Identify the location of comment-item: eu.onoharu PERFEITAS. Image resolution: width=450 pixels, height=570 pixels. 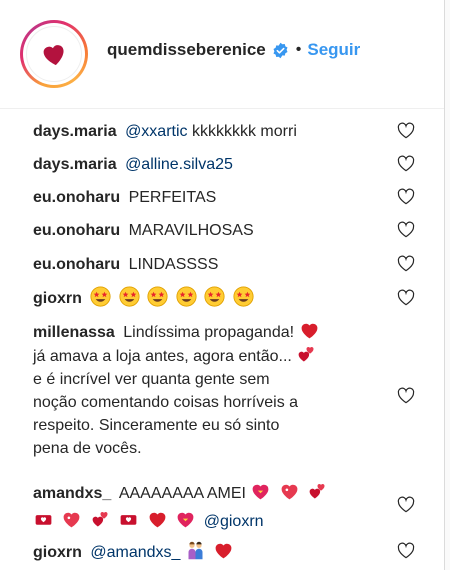
(208, 197).